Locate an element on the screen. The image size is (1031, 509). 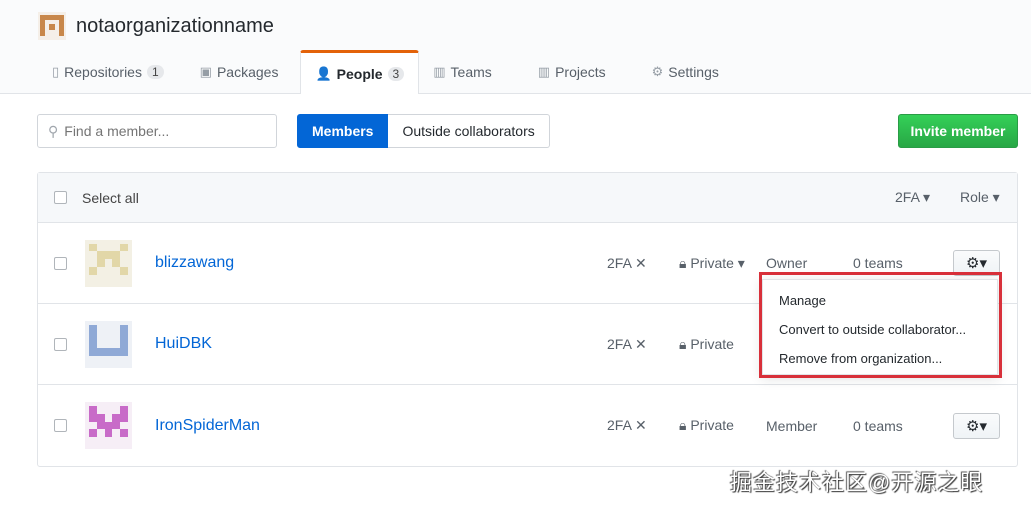
tab-count: 1 is located at coordinates (155, 72).